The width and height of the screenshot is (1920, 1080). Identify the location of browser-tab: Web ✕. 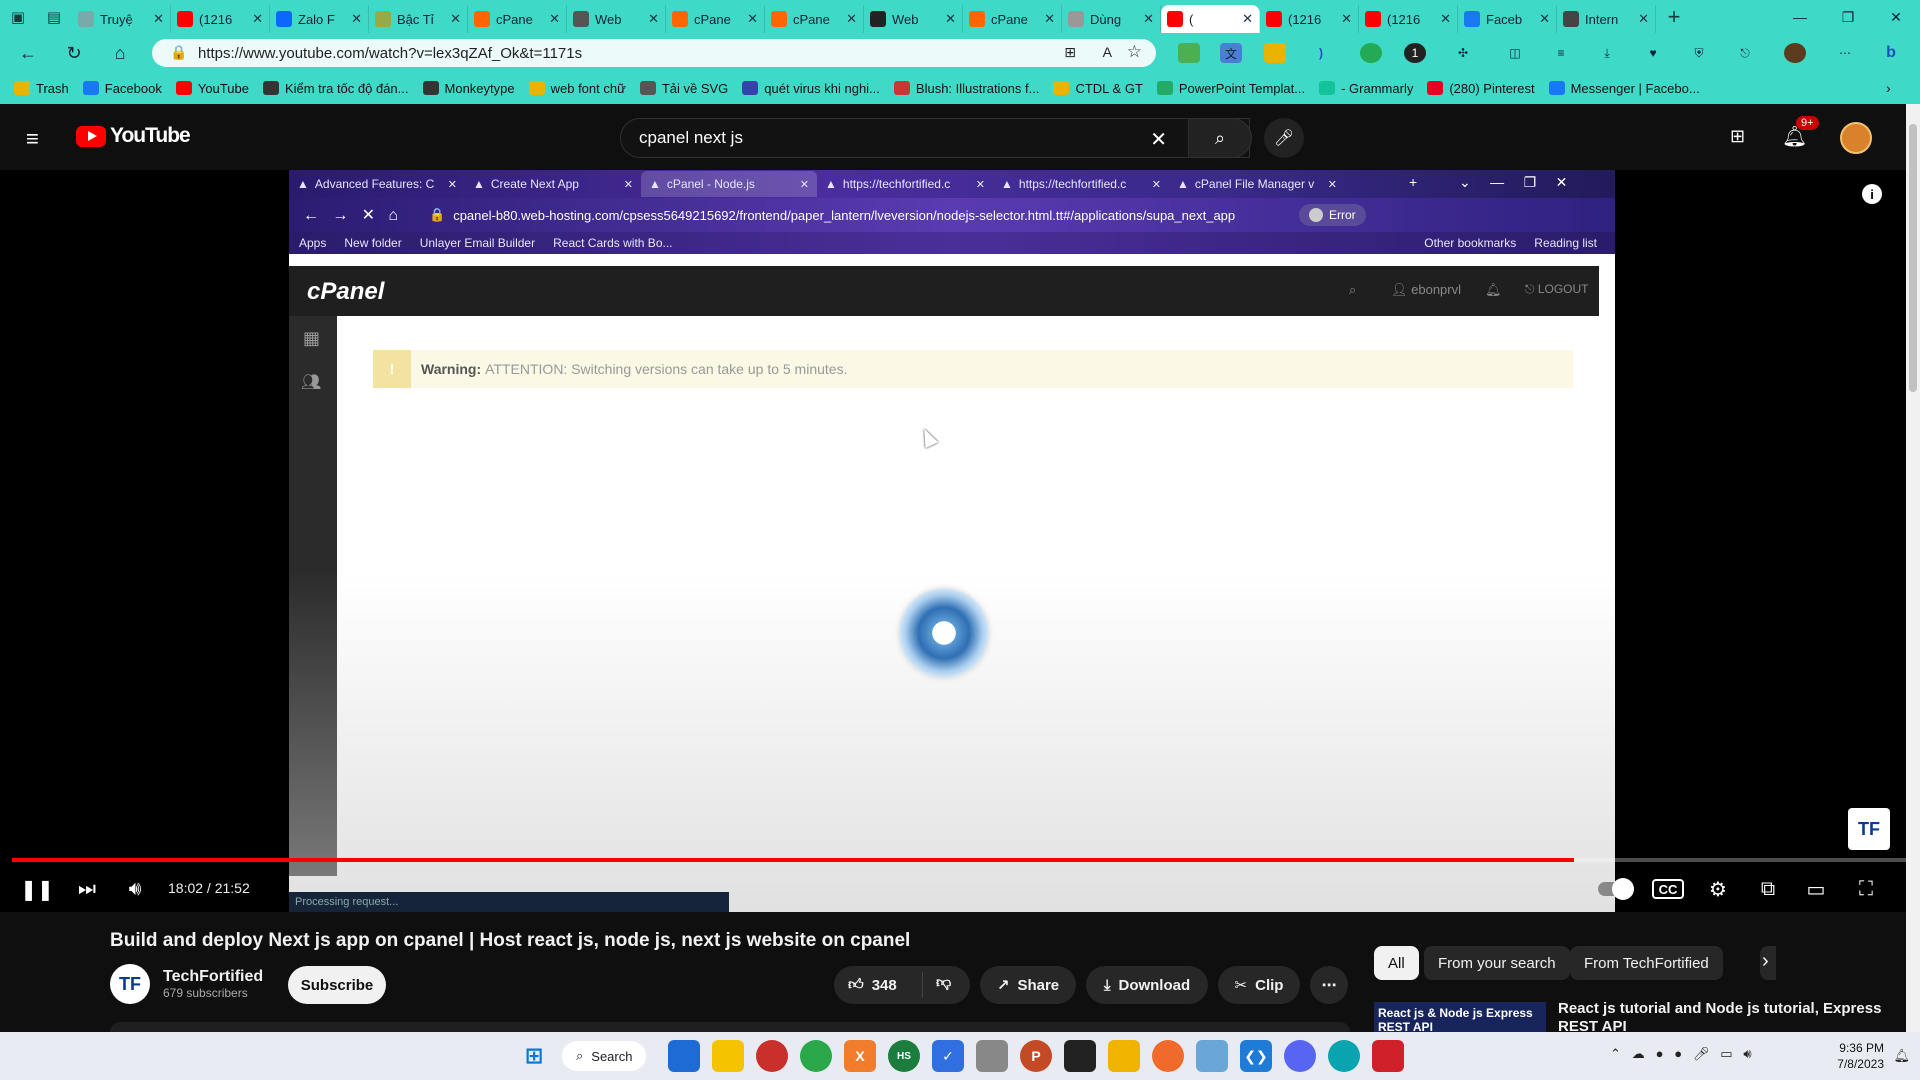
(913, 19).